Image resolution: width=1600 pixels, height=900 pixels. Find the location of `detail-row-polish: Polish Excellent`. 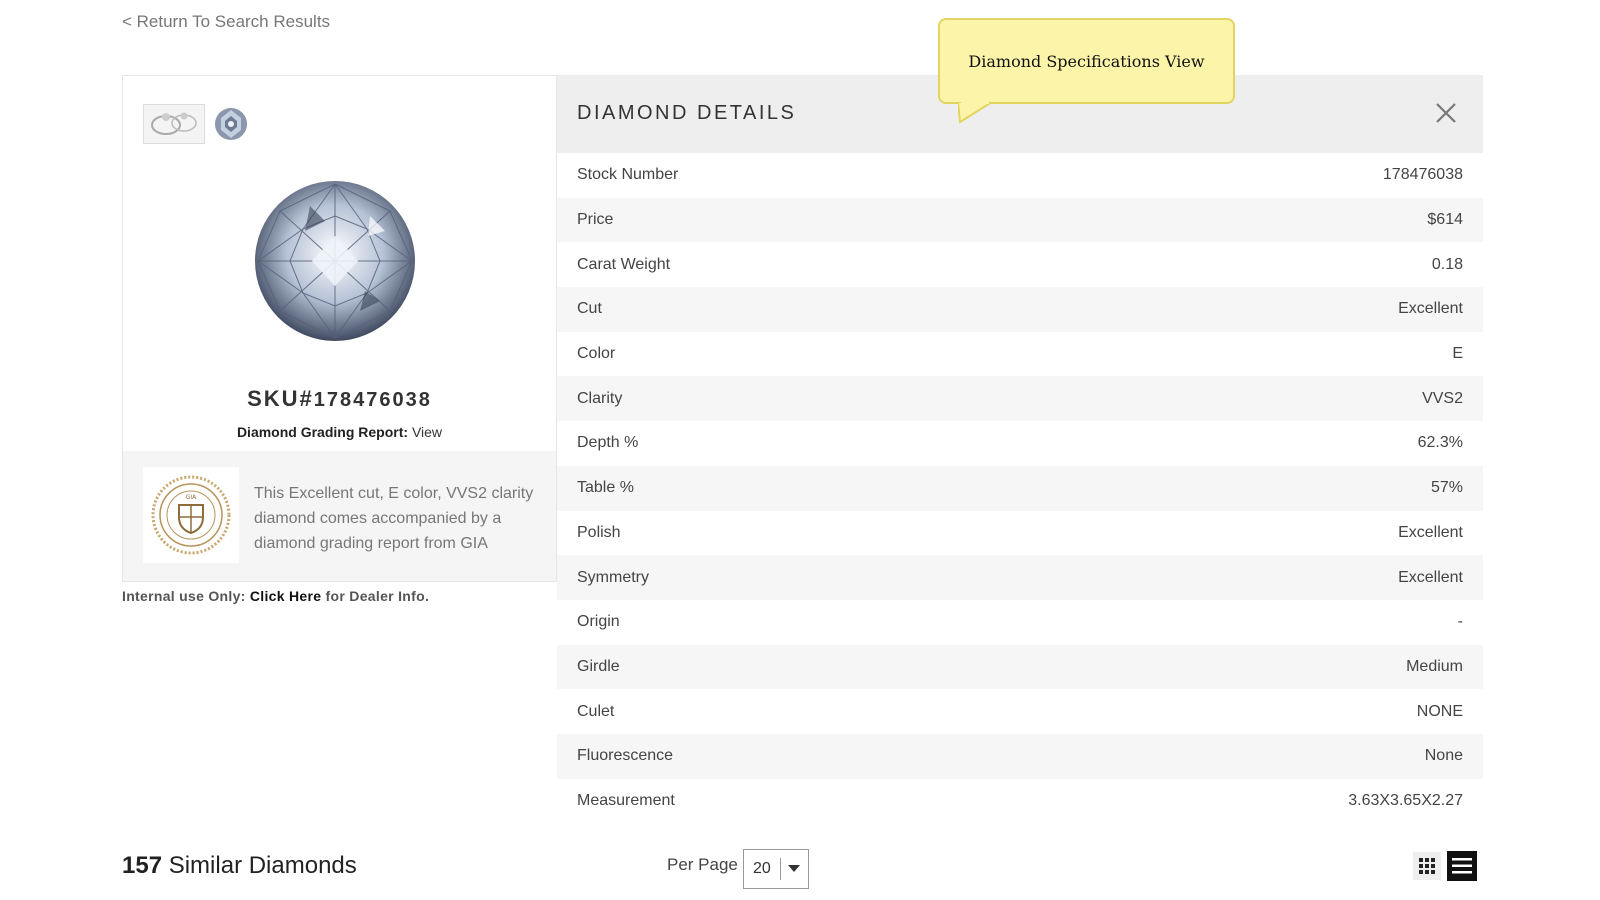

detail-row-polish: Polish Excellent is located at coordinates (1020, 533).